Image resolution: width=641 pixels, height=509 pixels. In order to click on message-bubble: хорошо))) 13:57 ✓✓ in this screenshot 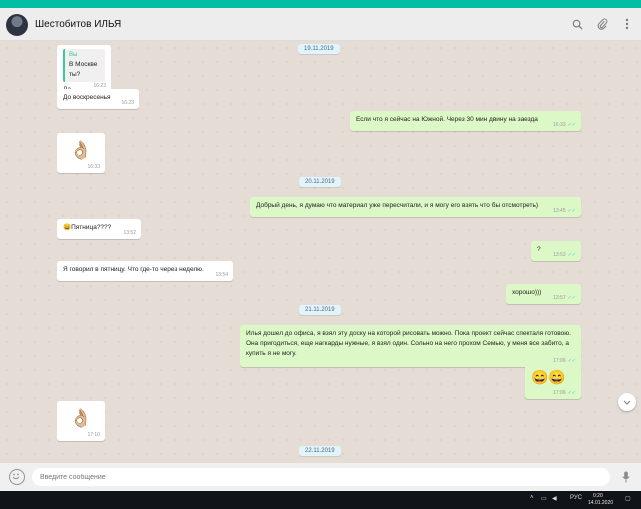, I will do `click(543, 294)`.